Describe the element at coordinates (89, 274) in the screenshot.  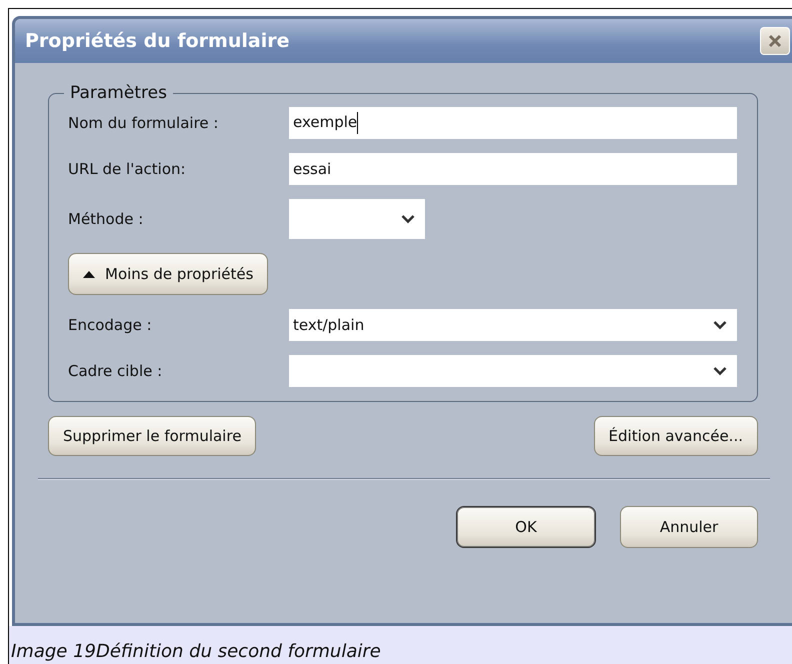
I see `triangle-up-icon` at that location.